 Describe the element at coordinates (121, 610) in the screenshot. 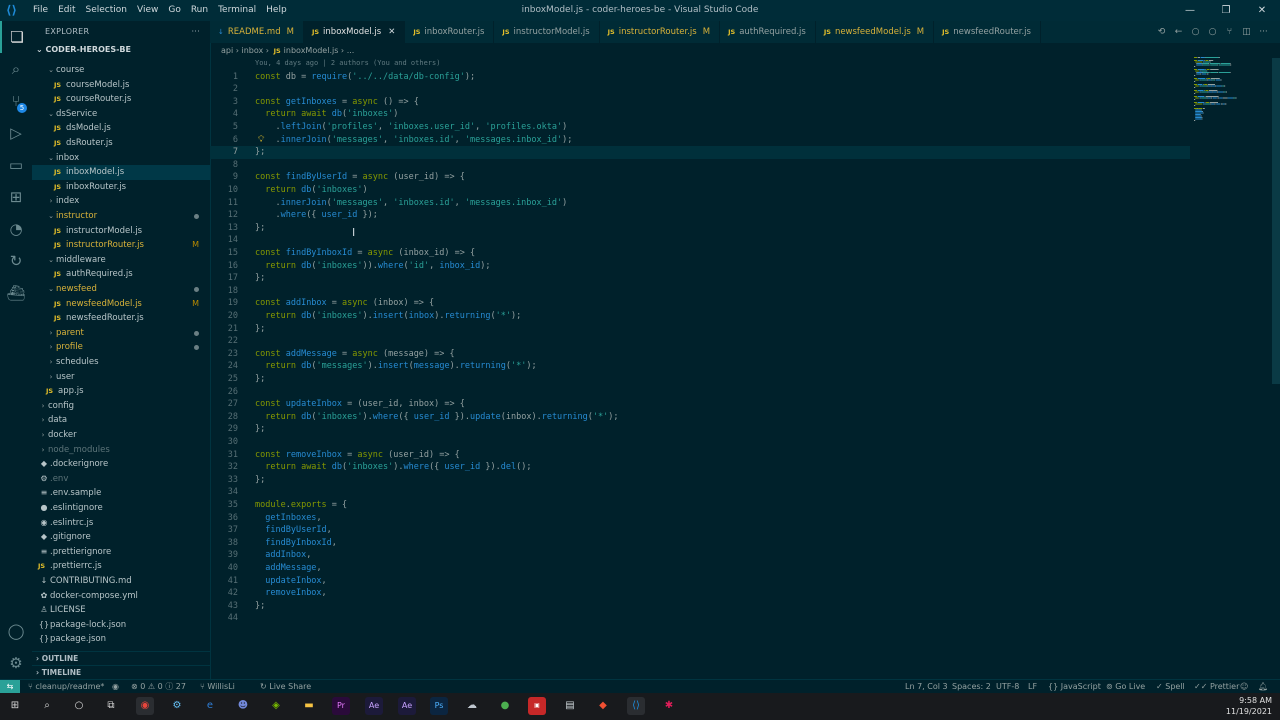

I see `tree-file: ♙ LICENSE` at that location.